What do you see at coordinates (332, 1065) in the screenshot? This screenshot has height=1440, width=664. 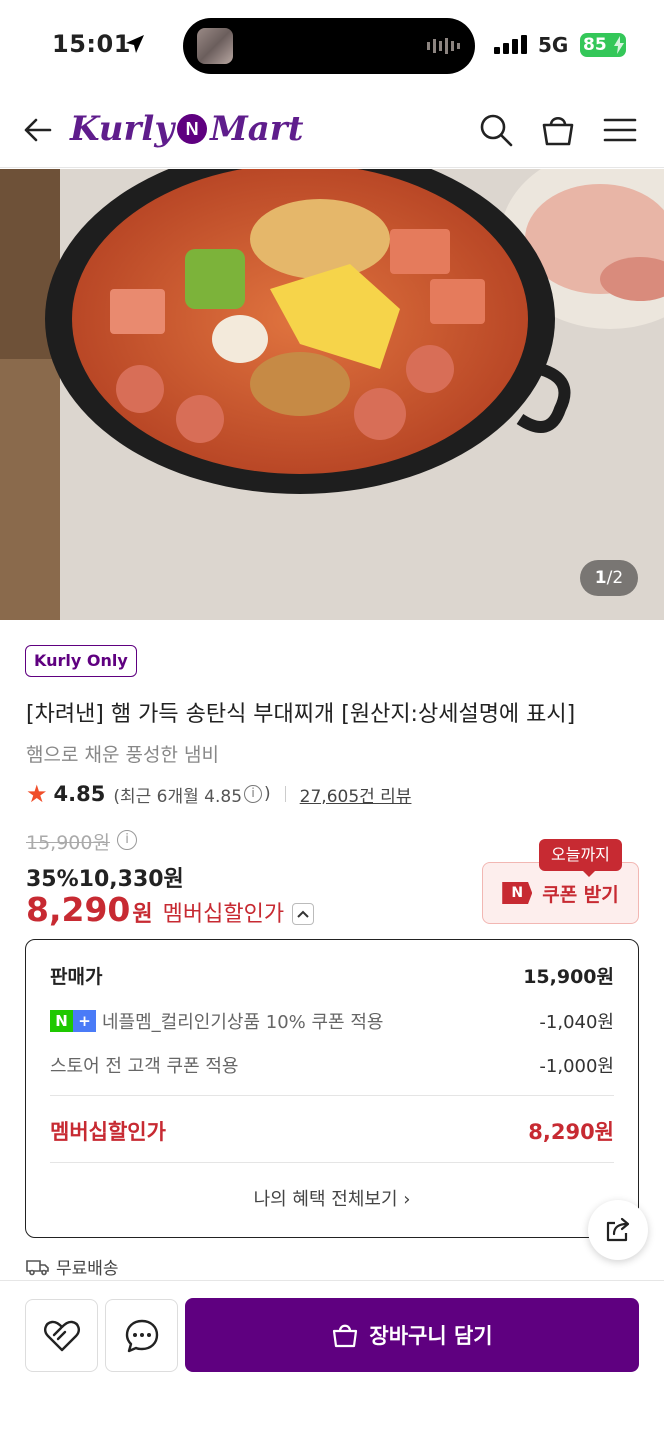 I see `coupon2-row: 스토어 전 고객 쿠폰 적용 -1,000원` at bounding box center [332, 1065].